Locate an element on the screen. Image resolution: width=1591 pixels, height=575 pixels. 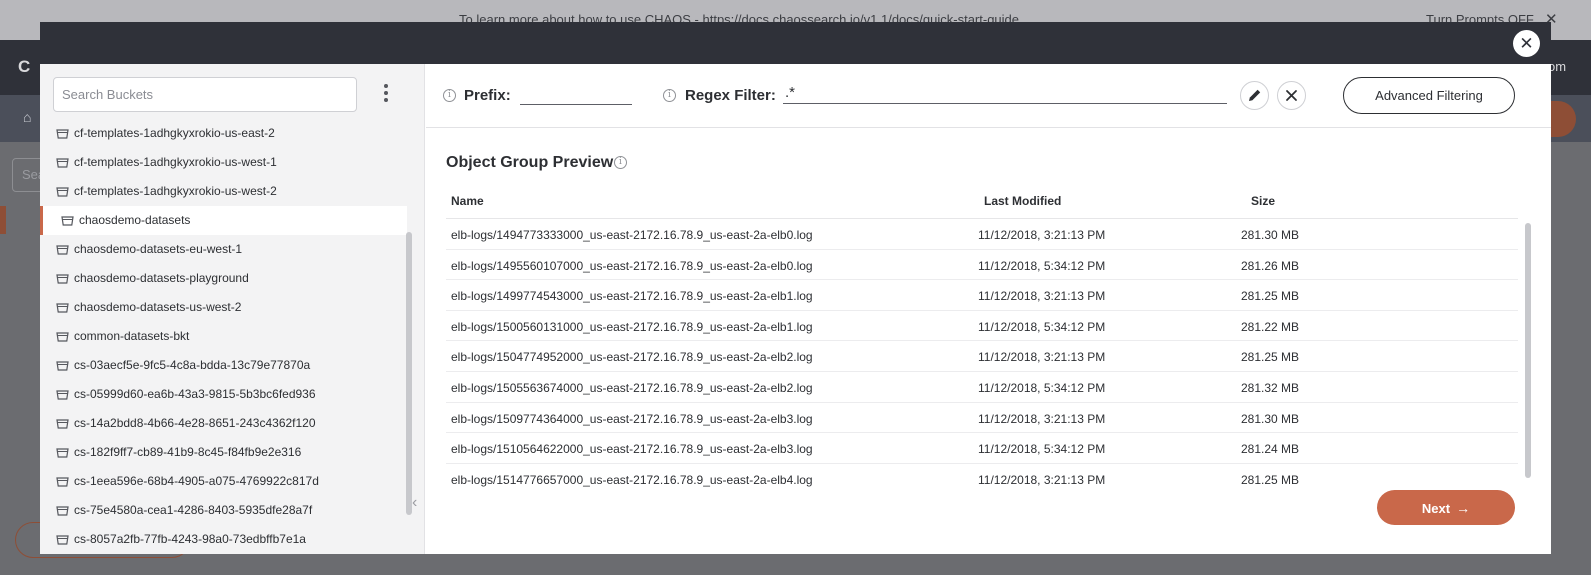
clear-button is located at coordinates (1291, 95).